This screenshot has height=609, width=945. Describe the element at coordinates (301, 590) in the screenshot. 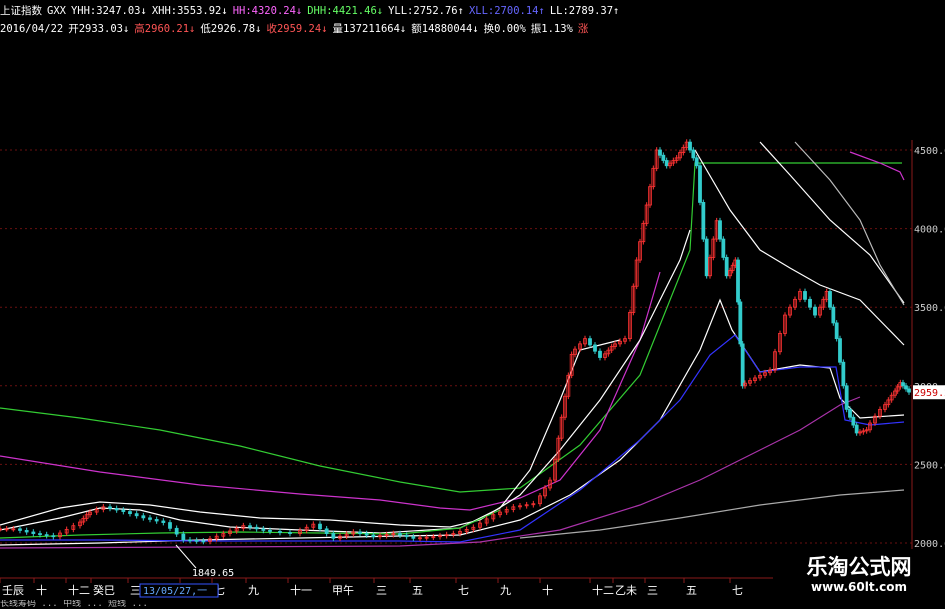

I see `x-tick-label: 十一` at that location.